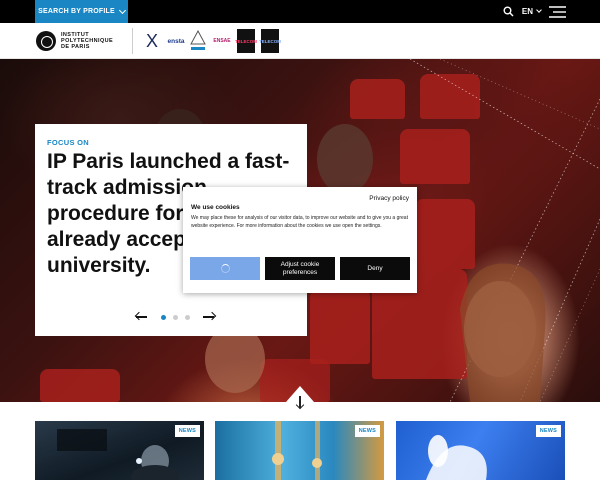  I want to click on ip-paris-logo: INSTITUT POLYTECHNIQUE DE PARIS, so click(74, 41).